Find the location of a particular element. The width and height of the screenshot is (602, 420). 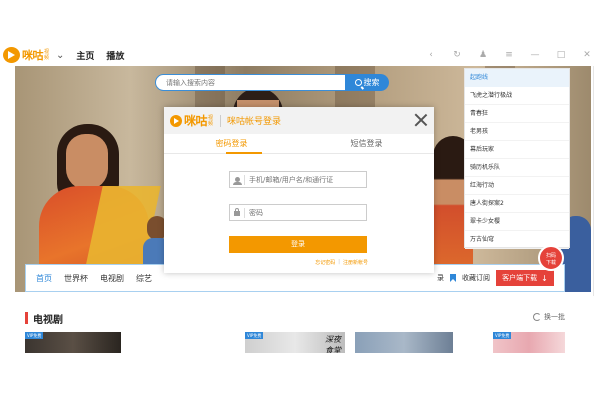

refresh-icon: ↻ is located at coordinates (457, 55).